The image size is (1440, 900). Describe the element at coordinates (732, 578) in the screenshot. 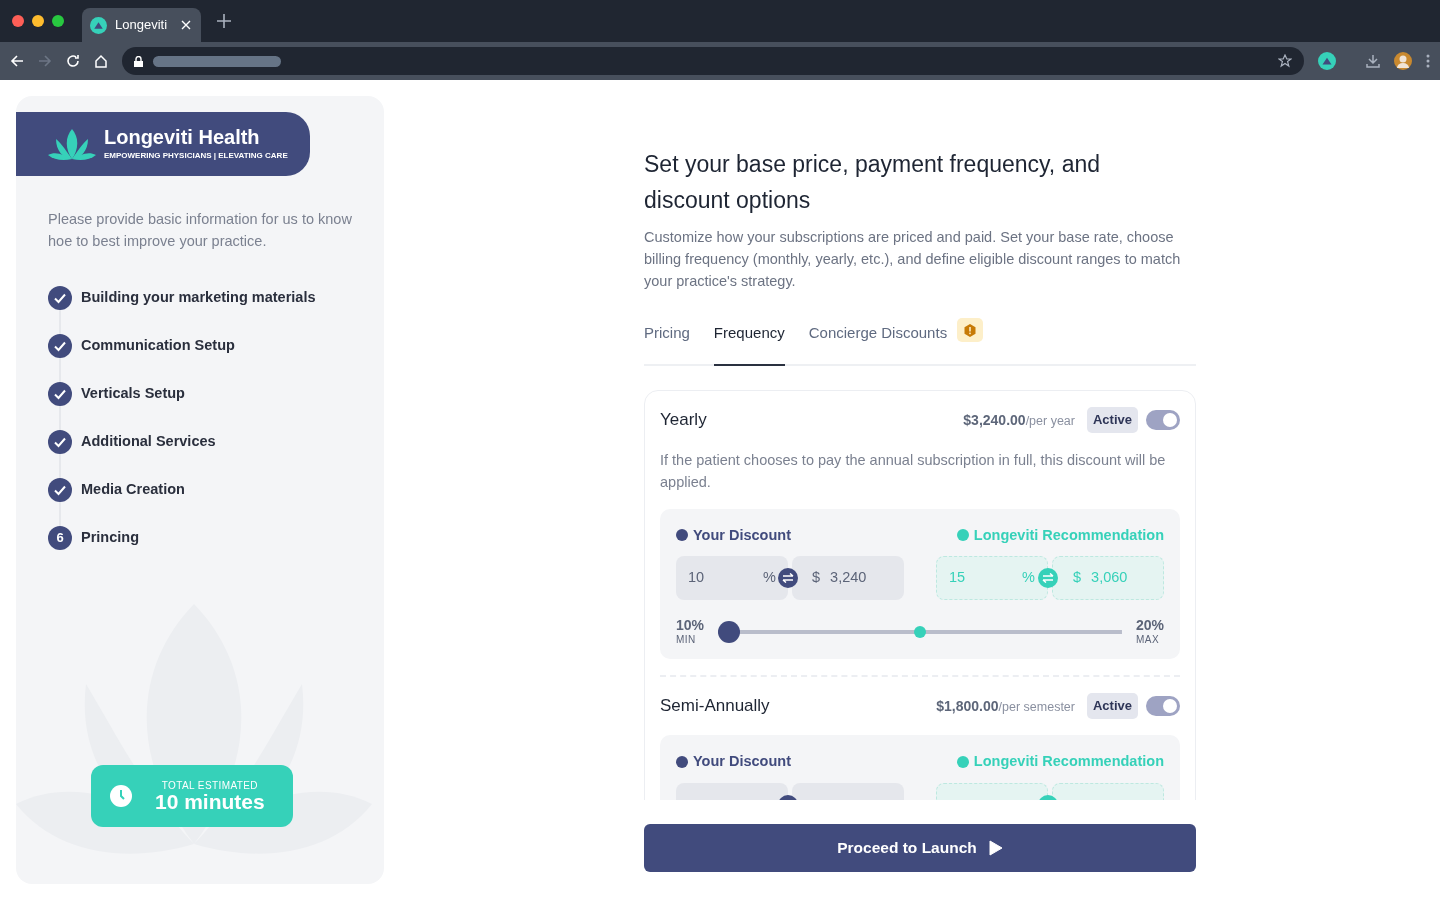

I see `percent-field: 10 %` at that location.